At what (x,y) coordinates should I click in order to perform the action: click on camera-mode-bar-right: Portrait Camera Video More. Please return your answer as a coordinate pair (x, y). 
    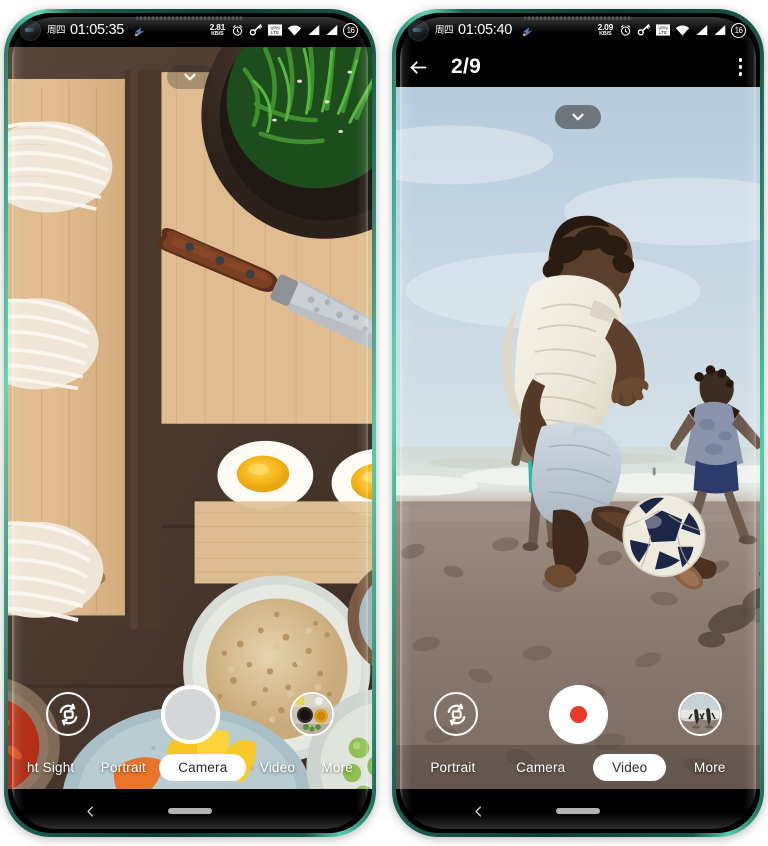
    Looking at the image, I should click on (578, 767).